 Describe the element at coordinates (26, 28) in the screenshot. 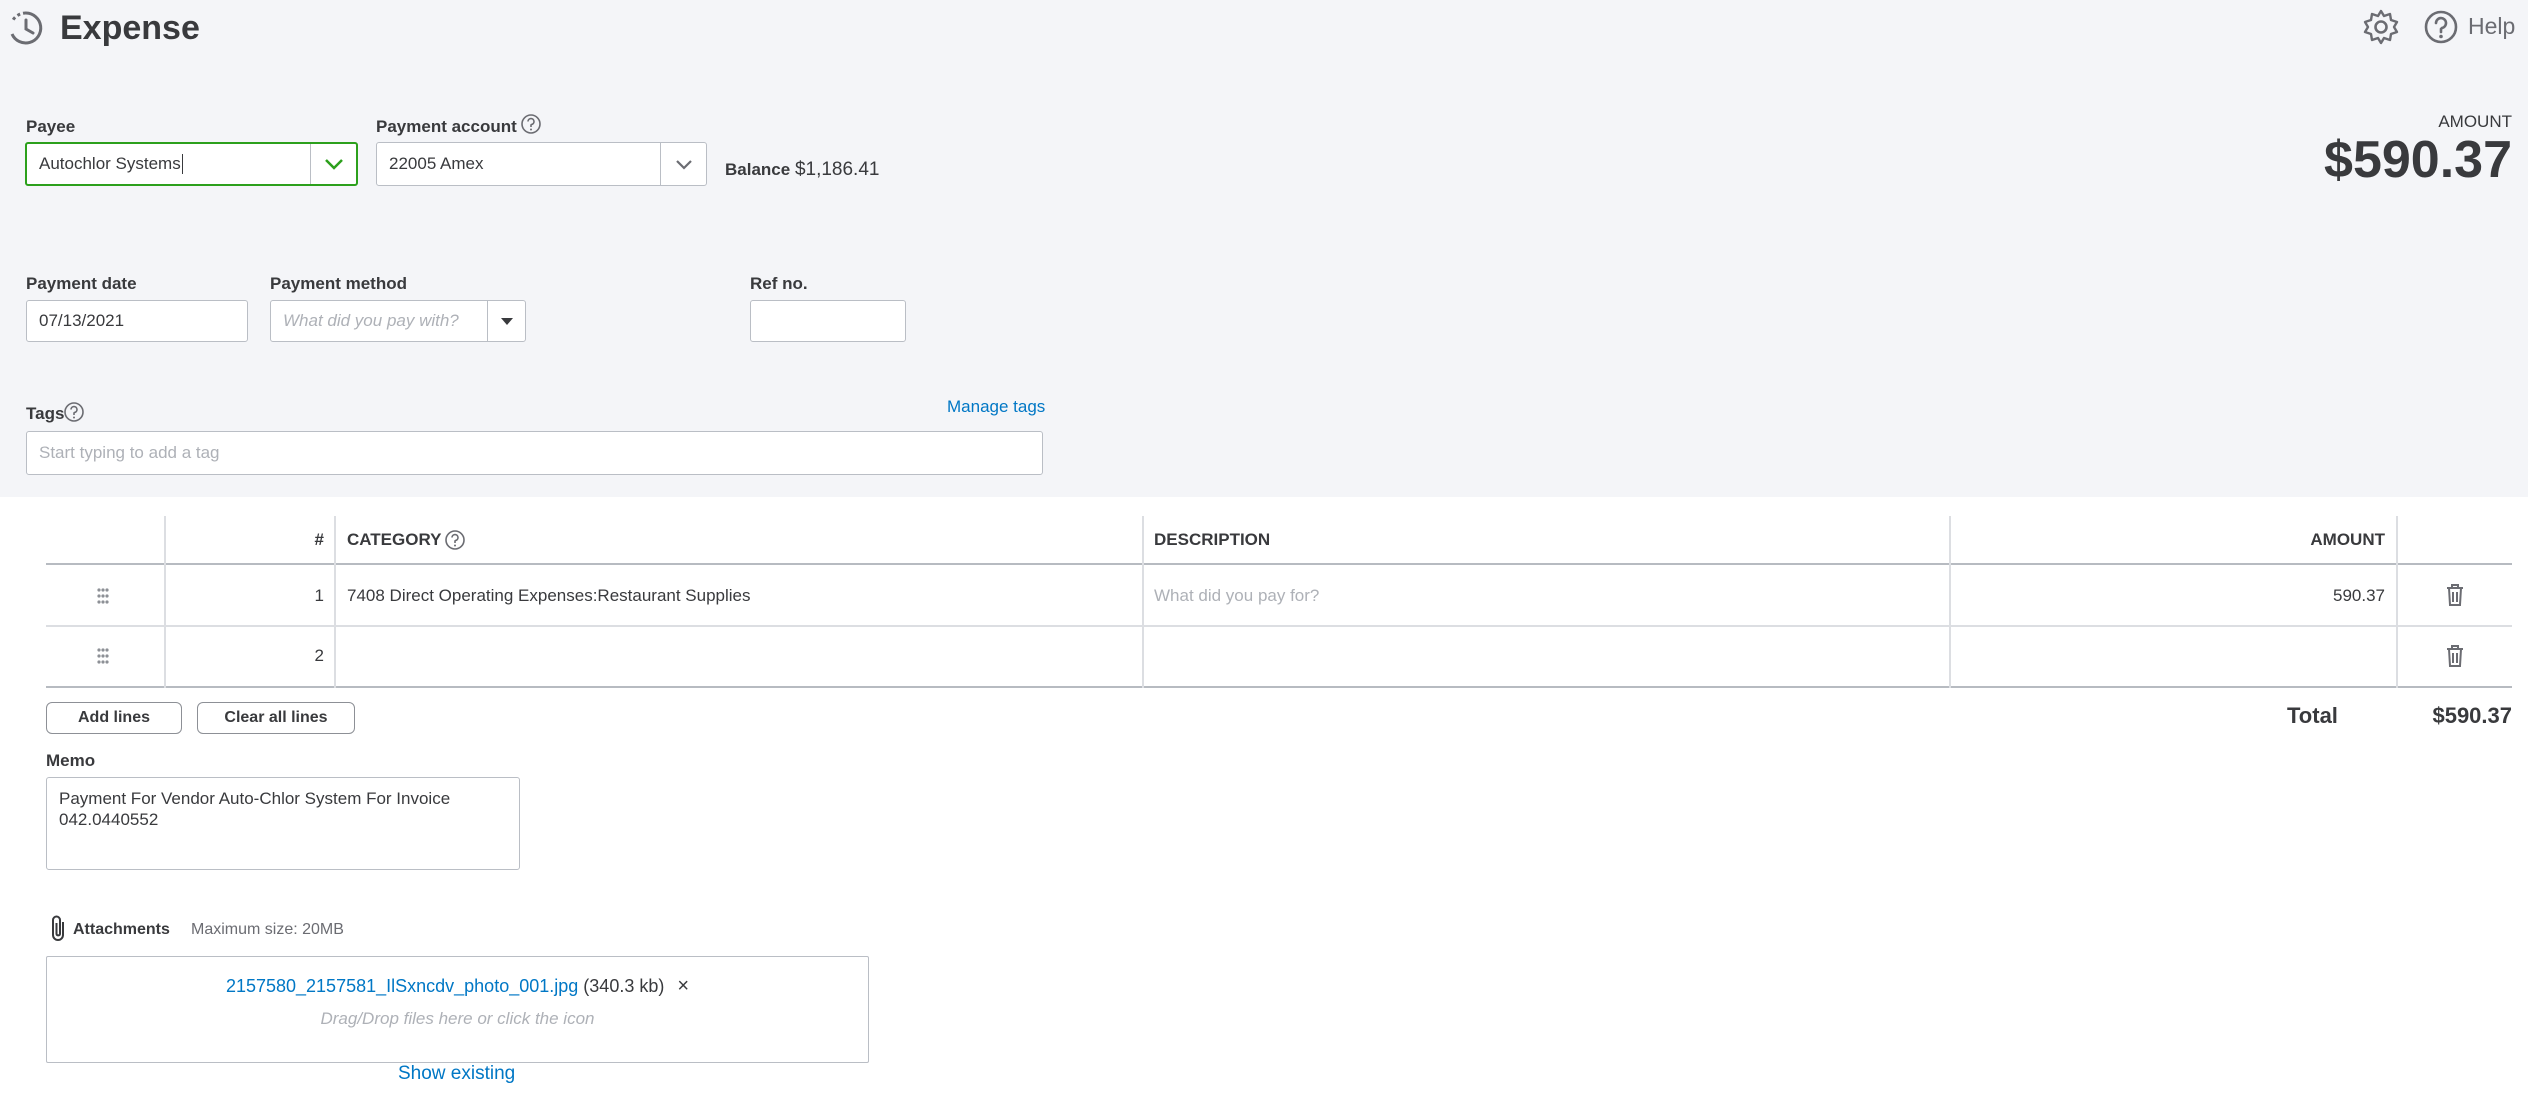

I see `recent-transactions-icon` at that location.